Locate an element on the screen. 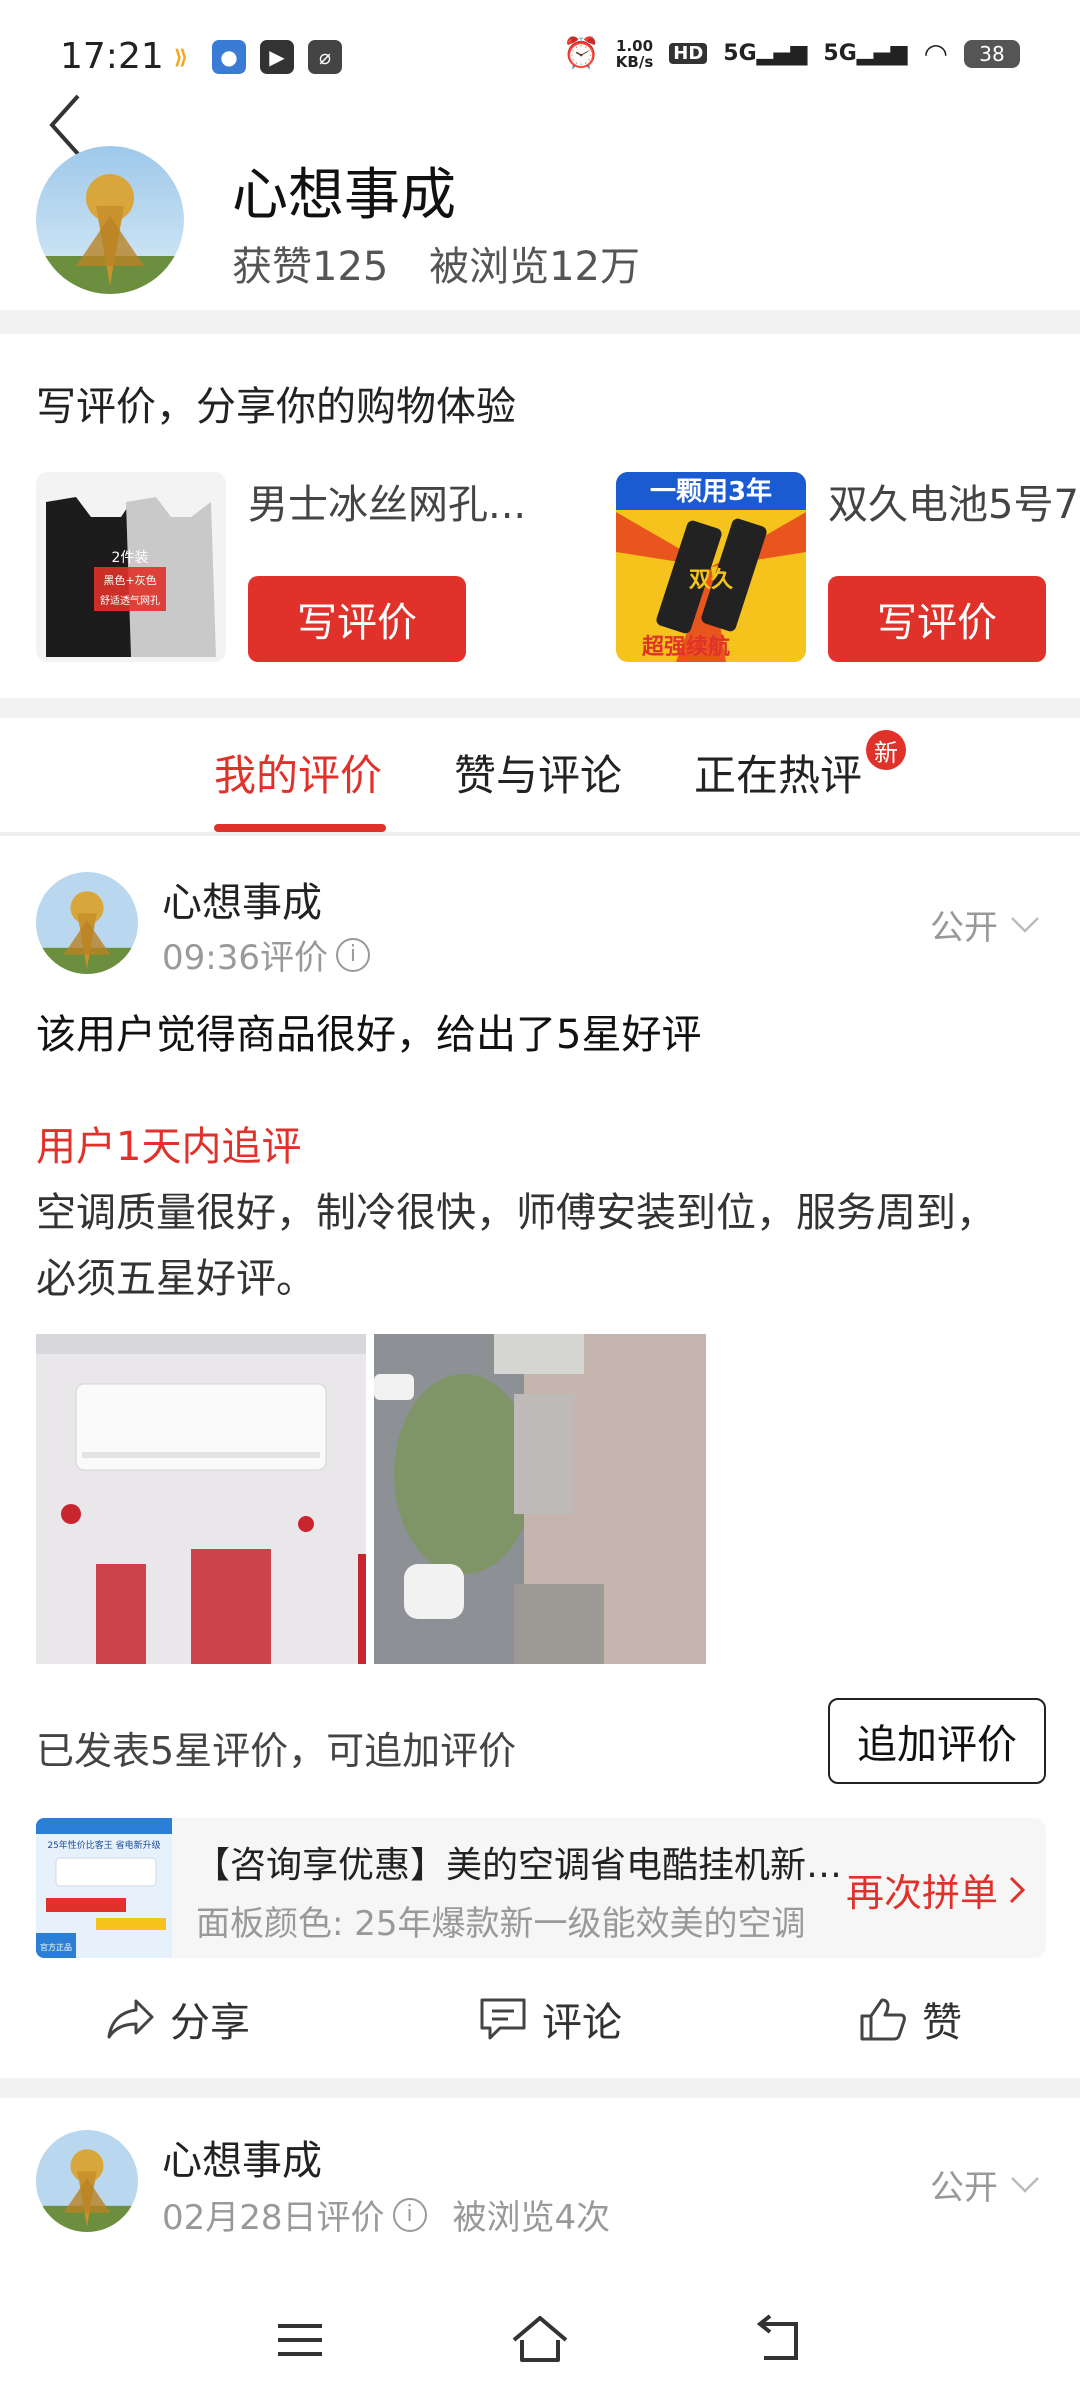 This screenshot has width=1080, height=2400. svg-text: 舒适透气网孔 is located at coordinates (130, 600).